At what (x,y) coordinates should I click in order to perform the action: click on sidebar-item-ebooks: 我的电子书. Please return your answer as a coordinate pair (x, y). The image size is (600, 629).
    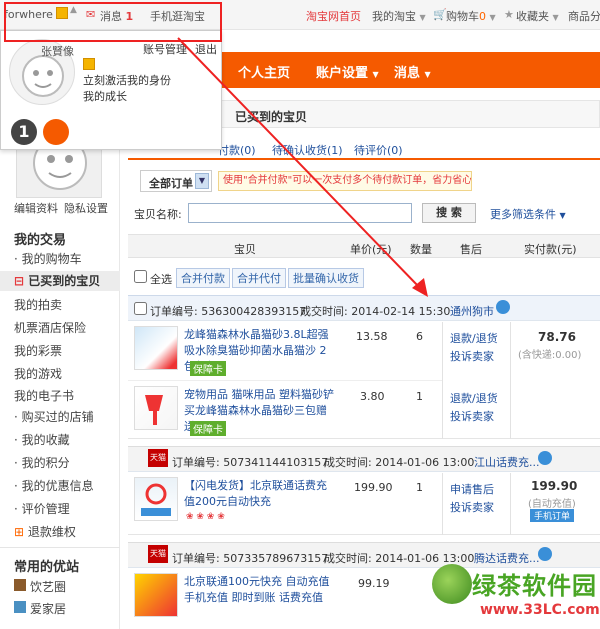
    Looking at the image, I should click on (44, 395).